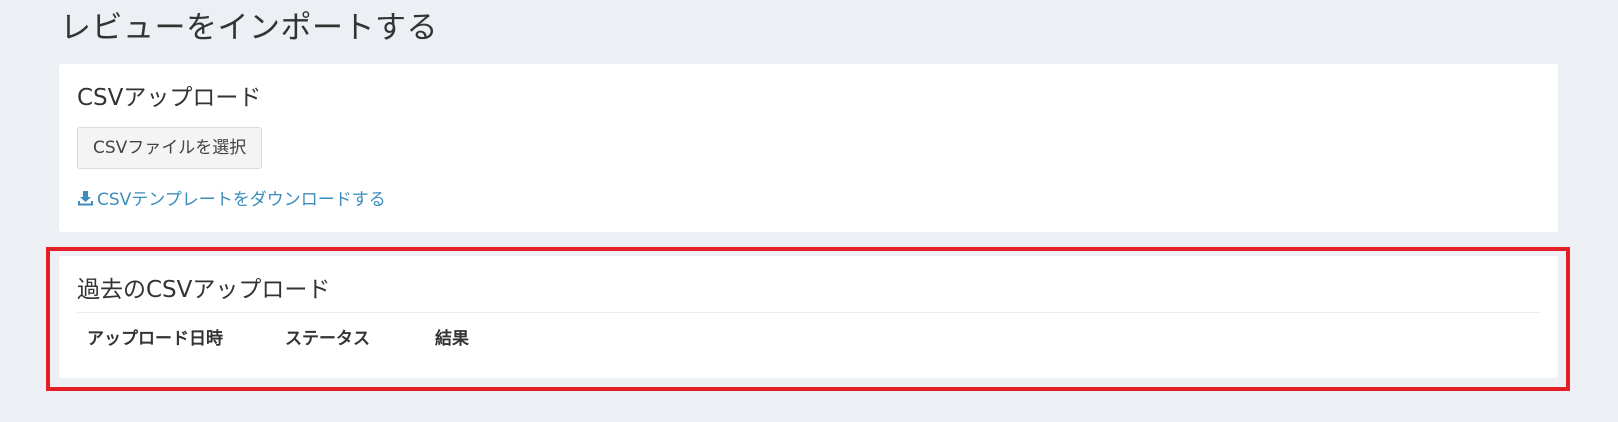  I want to click on download-csv-template-link: CSVテンプレートをダウンロードする, so click(231, 197).